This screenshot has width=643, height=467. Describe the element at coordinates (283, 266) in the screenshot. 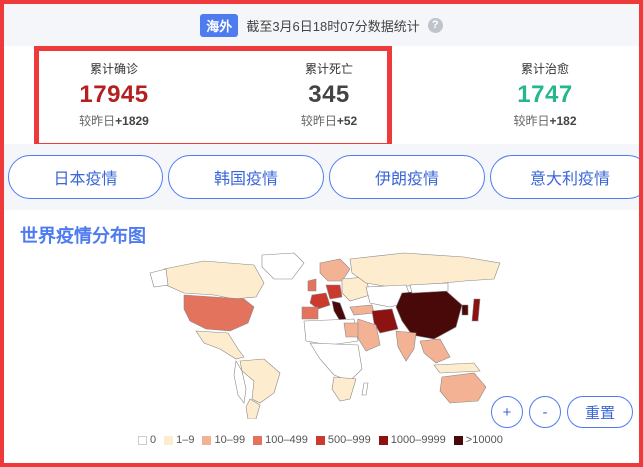

I see `map-region-greenland` at that location.